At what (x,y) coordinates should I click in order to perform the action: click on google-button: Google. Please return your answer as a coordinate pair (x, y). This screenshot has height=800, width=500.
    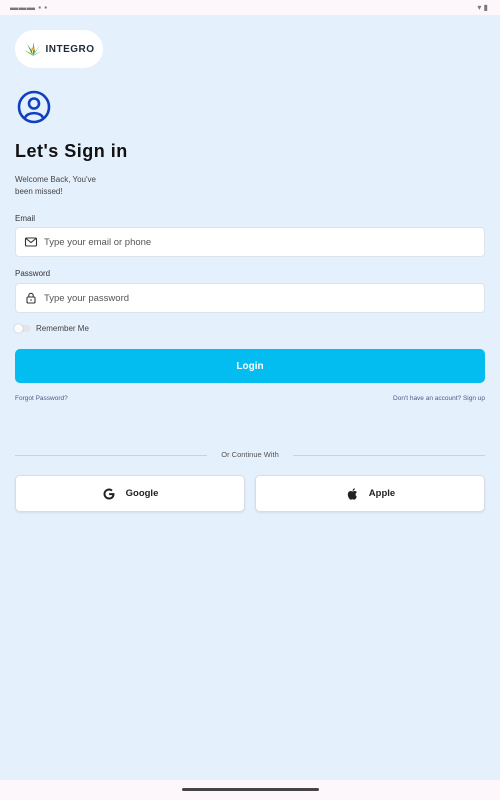
    Looking at the image, I should click on (130, 493).